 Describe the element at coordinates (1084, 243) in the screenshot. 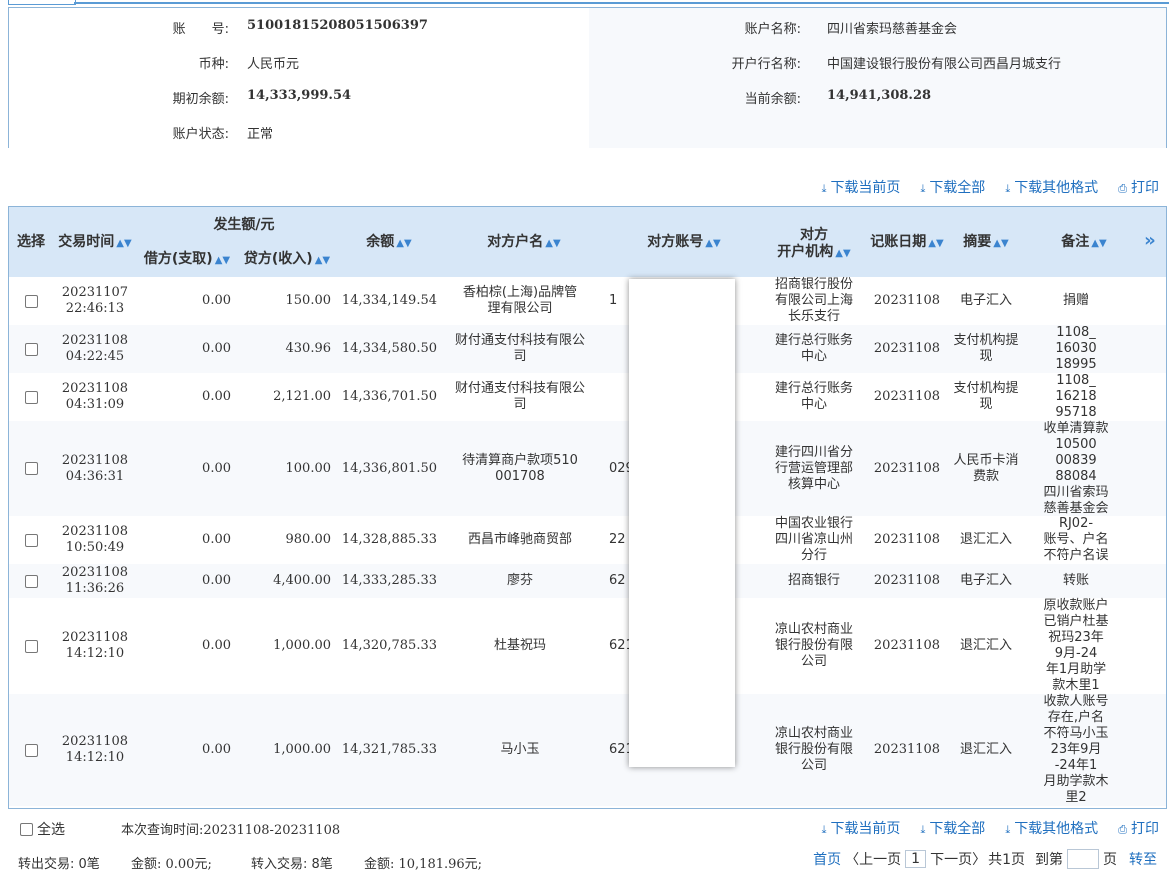

I see `header-remark: 备注 ▲▼` at that location.